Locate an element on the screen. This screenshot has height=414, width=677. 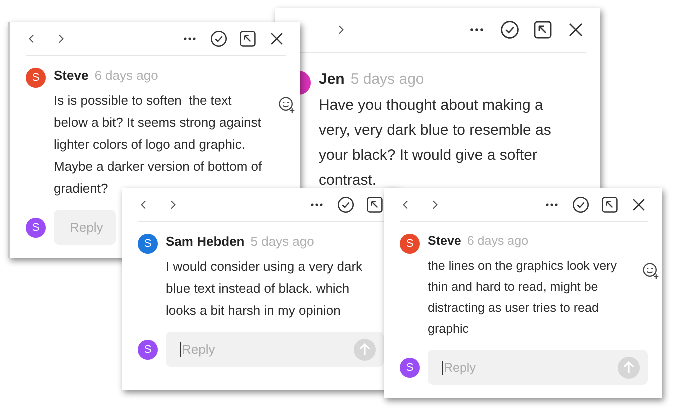
comment-text: Is is possible to soften the text below a bit? It seems strong against lighter colors of logo and graphic. Maybe a darker version of bottom of gradient? is located at coordinates (159, 145).